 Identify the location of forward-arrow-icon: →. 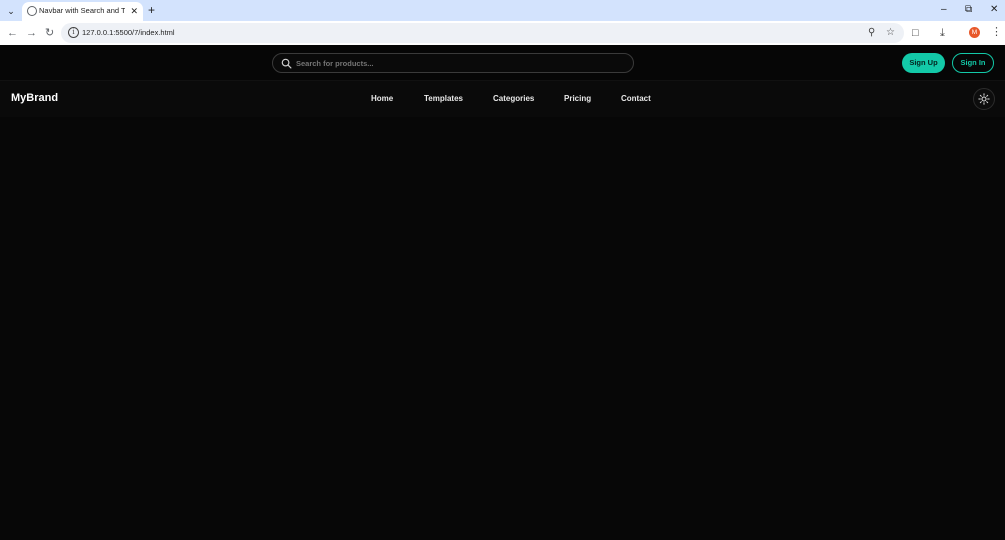
(31, 33).